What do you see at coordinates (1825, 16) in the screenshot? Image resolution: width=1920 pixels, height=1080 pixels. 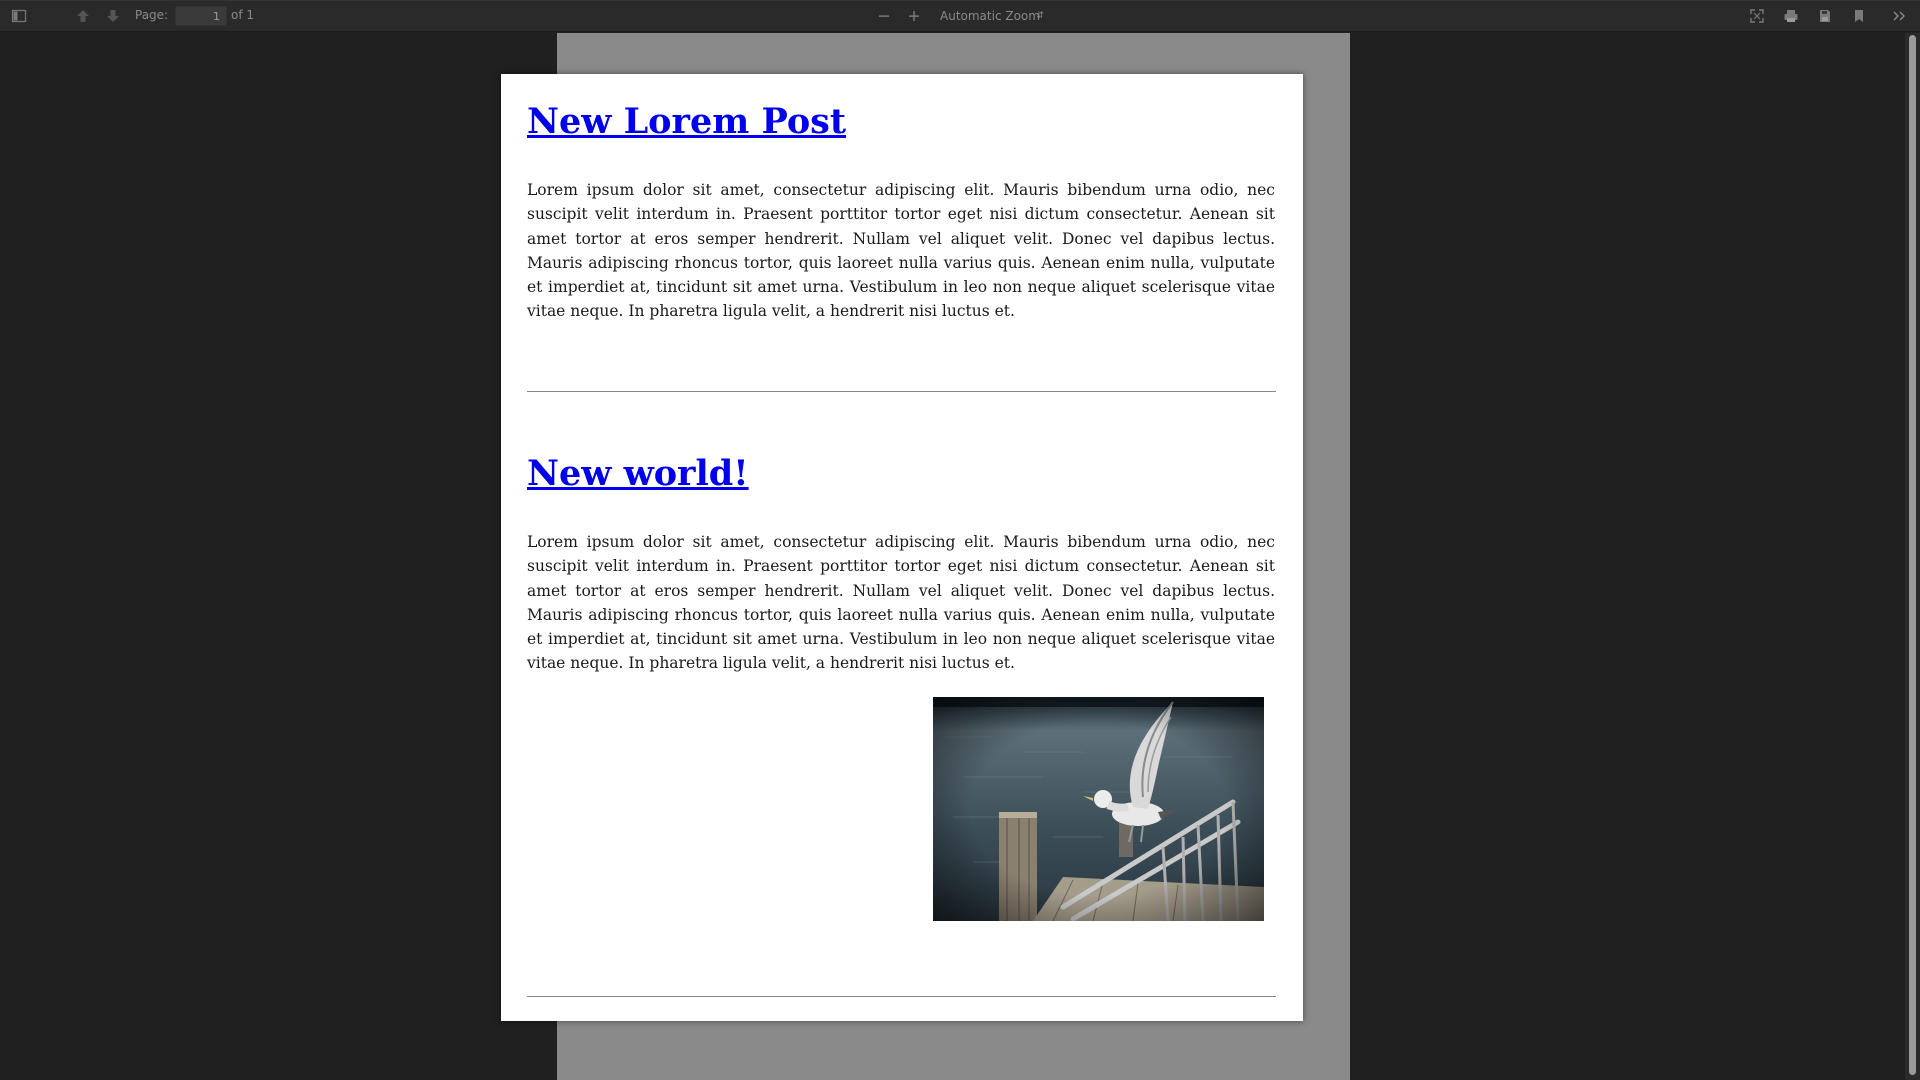 I see `download-icon` at bounding box center [1825, 16].